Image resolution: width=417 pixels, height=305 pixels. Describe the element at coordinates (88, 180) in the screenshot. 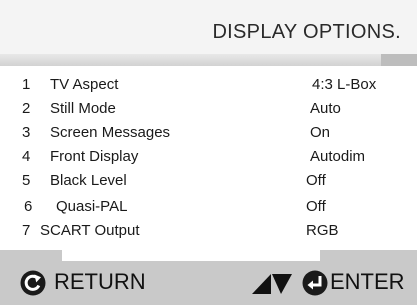

I see `menu-item-label: Black Level` at that location.